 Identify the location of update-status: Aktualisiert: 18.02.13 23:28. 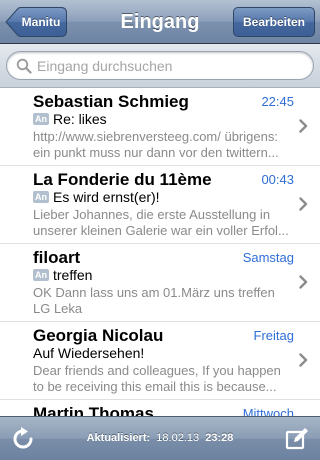
(160, 438).